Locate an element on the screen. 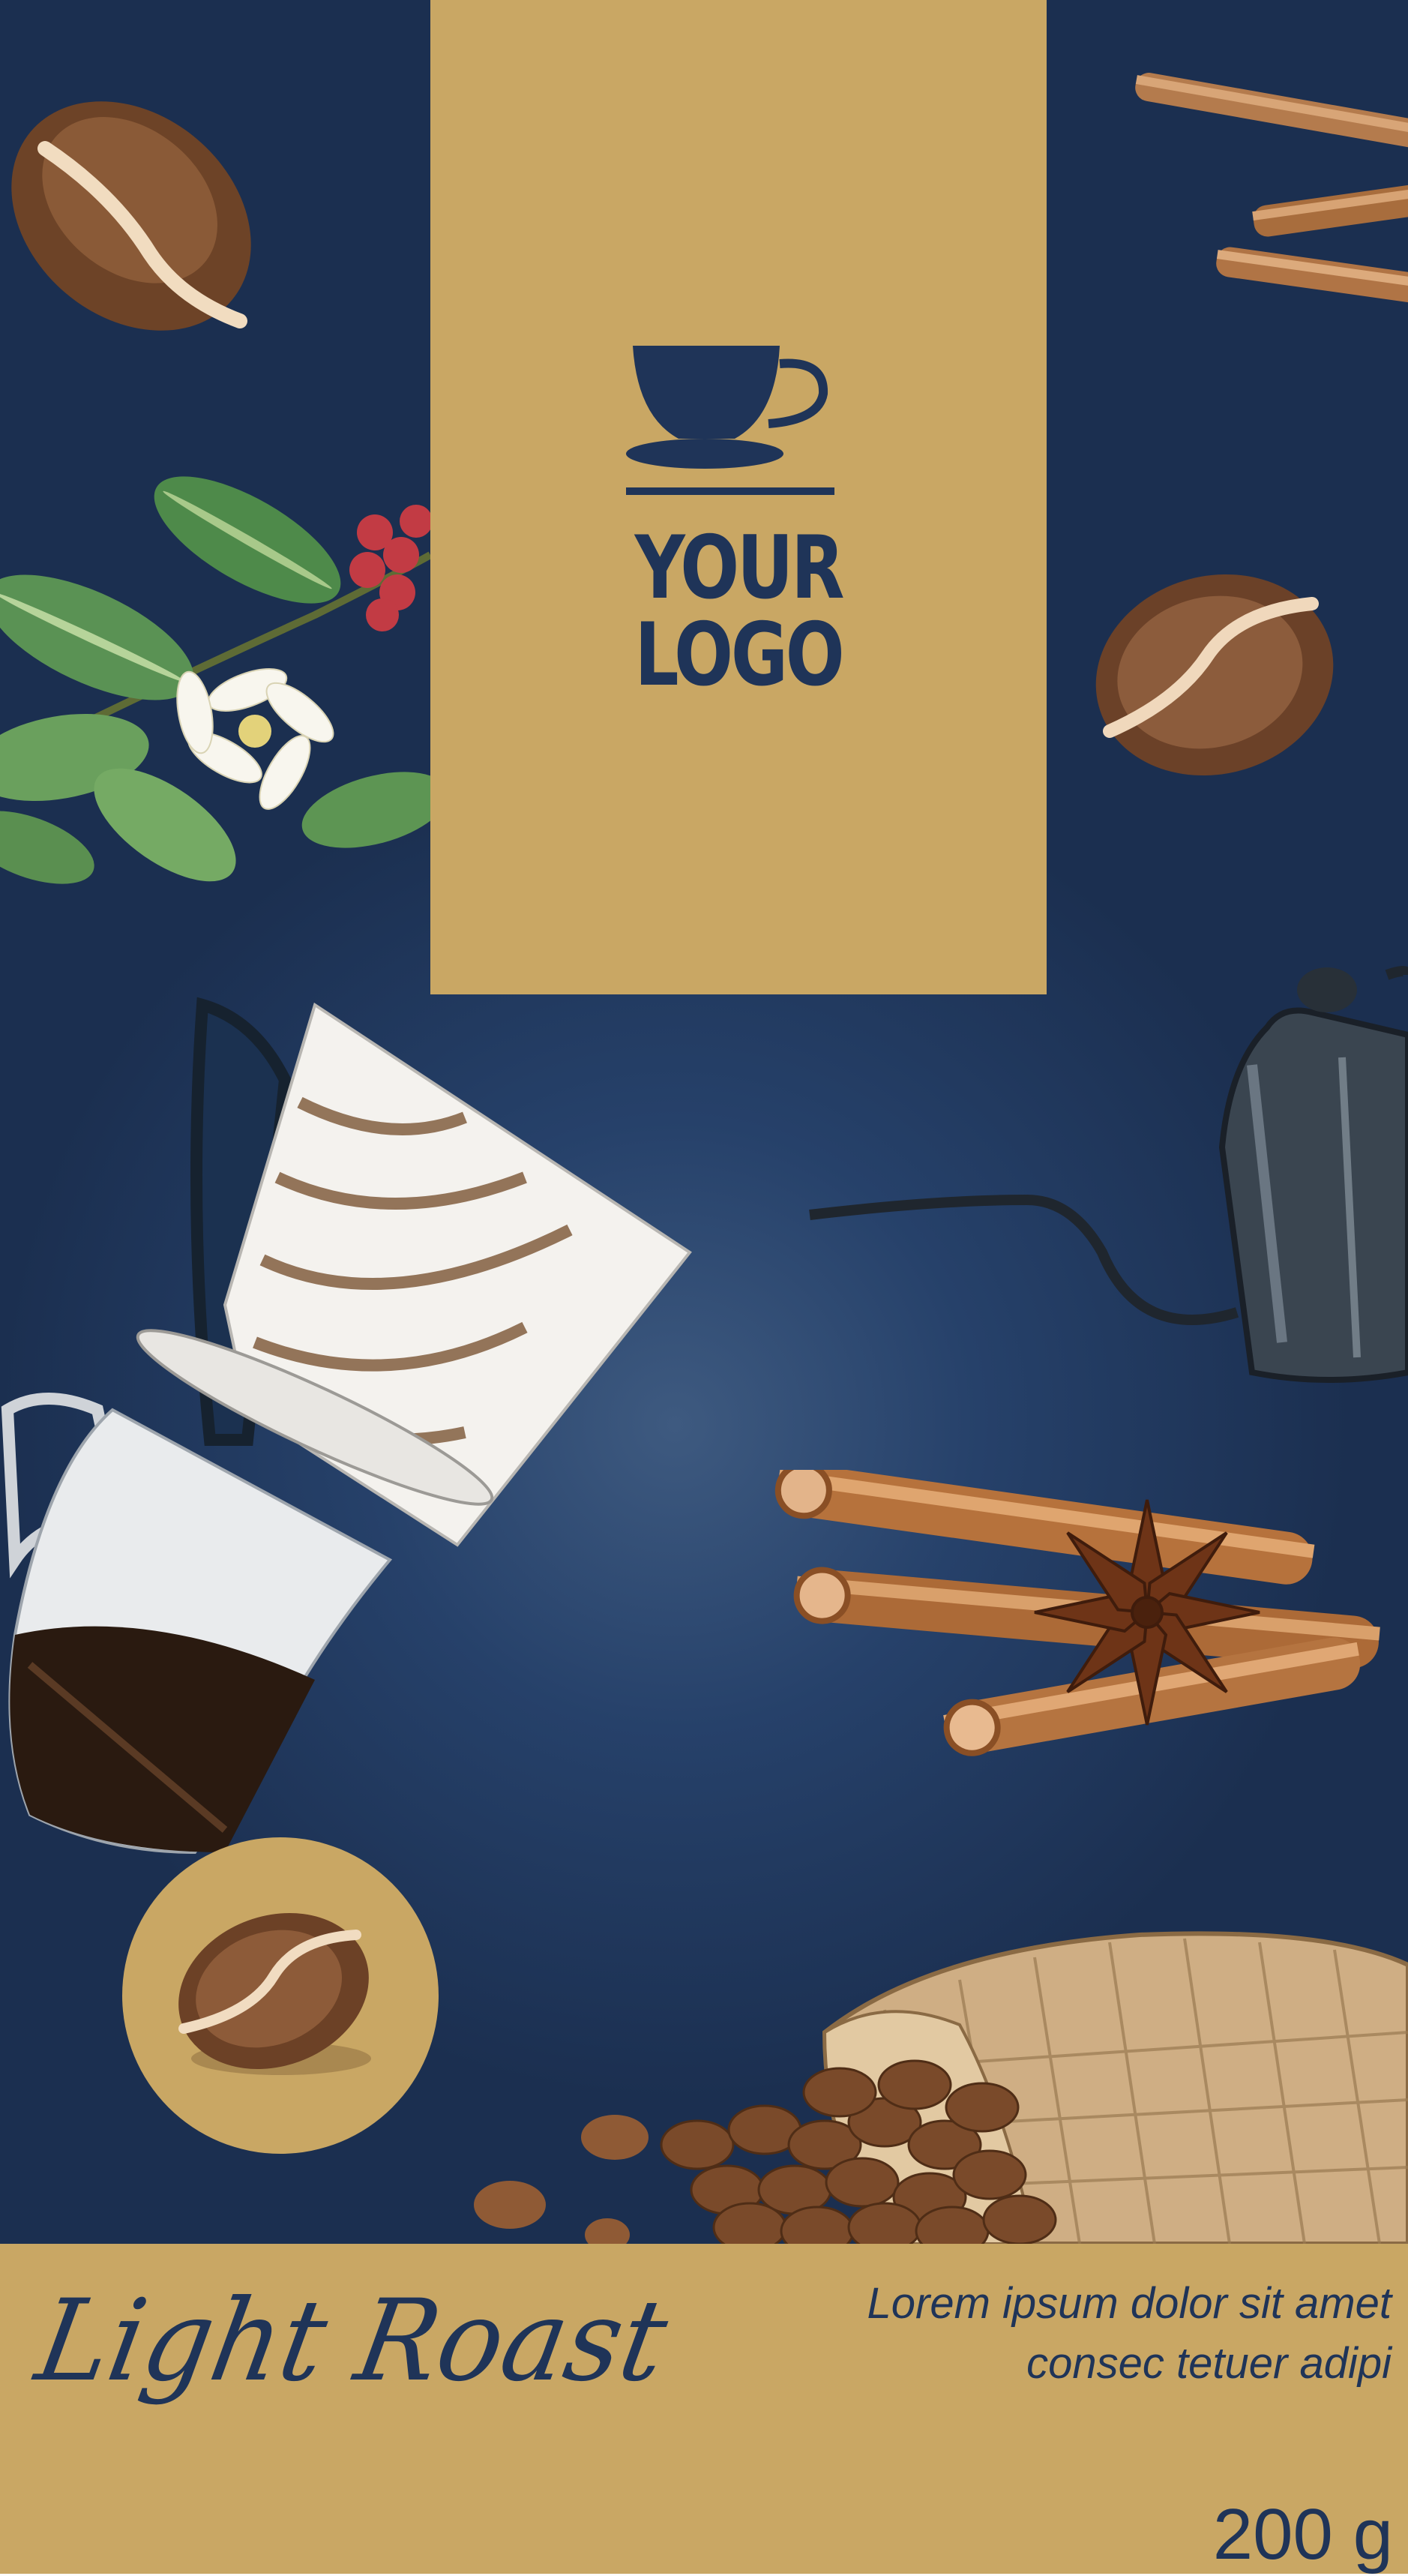 The image size is (1408, 2576). coffee-branch-icon is located at coordinates (215, 680).